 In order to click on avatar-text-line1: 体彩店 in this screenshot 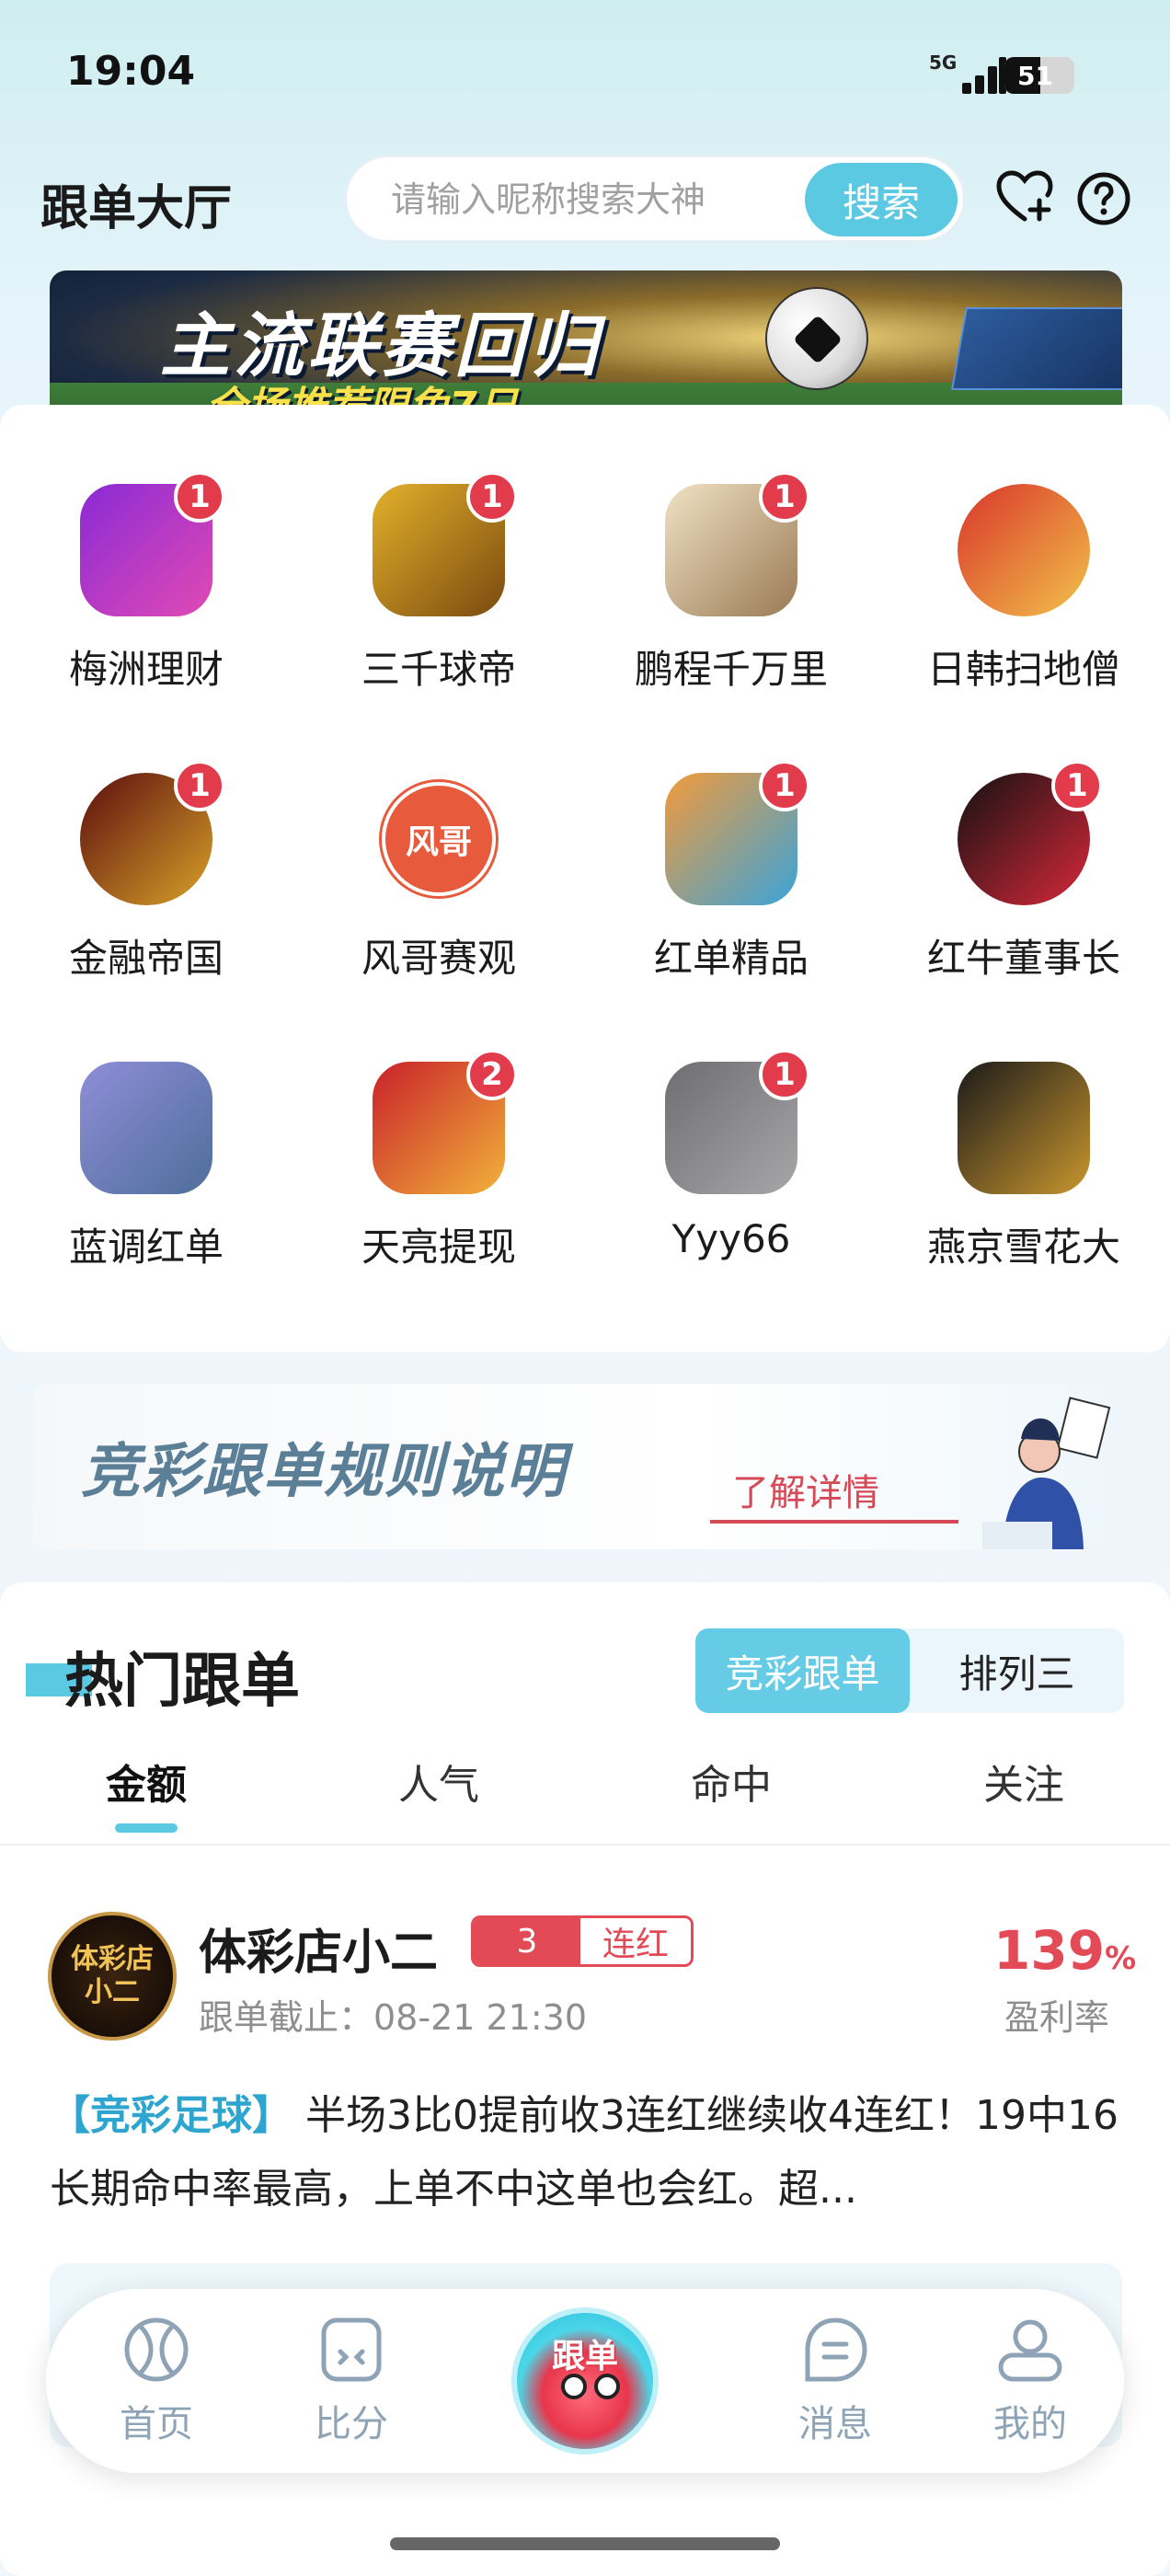, I will do `click(112, 1959)`.